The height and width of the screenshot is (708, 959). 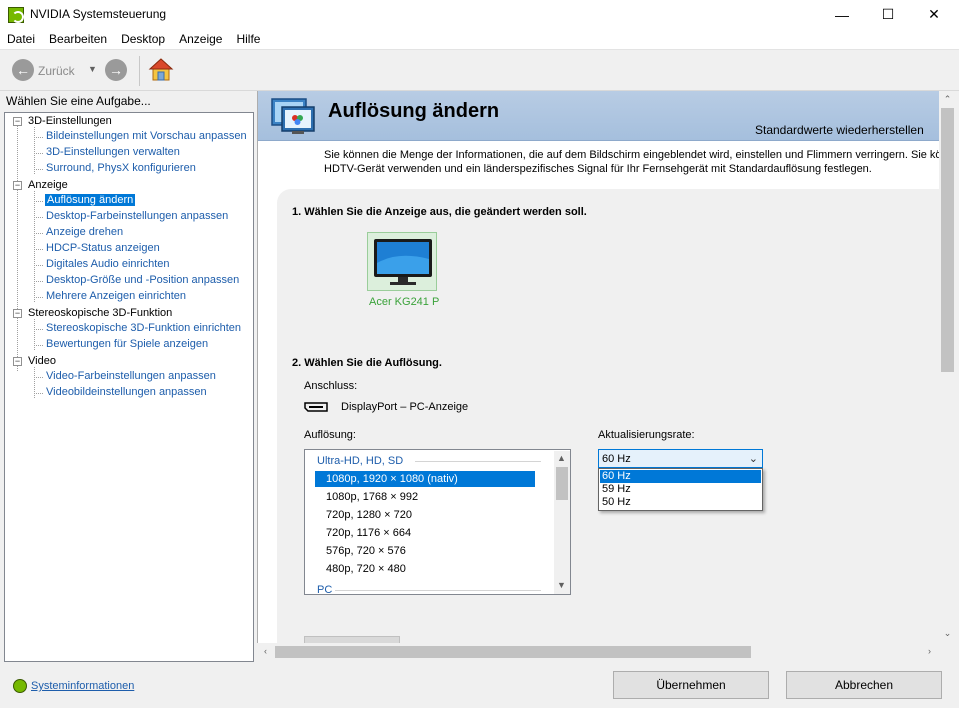 I want to click on resolution-list-scrollbar: ▲ ▼, so click(x=562, y=522).